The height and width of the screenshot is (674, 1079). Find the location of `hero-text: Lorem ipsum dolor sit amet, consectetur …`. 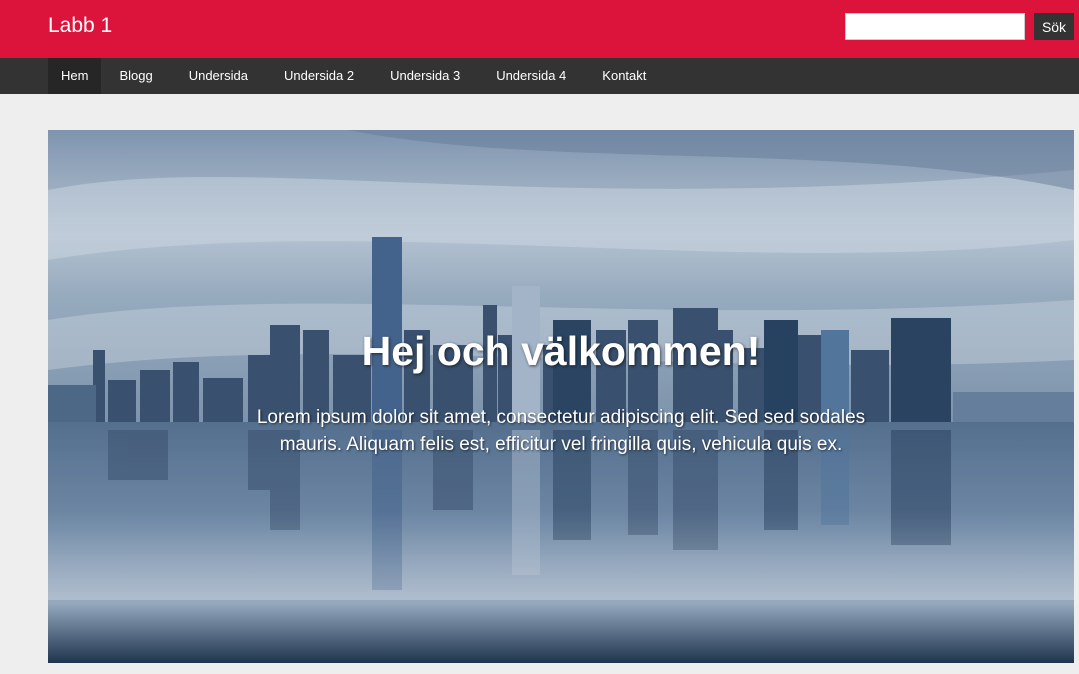

hero-text: Lorem ipsum dolor sit amet, consectetur … is located at coordinates (561, 431).